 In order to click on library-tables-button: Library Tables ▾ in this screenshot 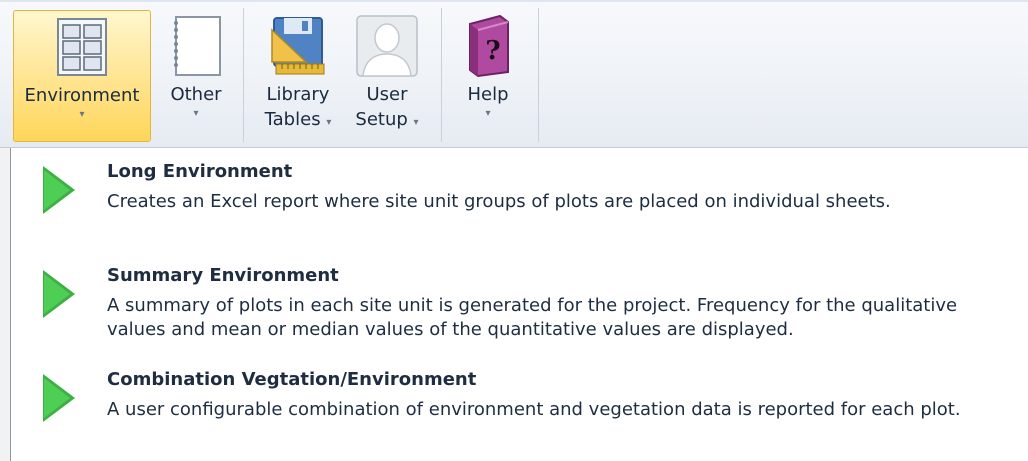, I will do `click(298, 76)`.